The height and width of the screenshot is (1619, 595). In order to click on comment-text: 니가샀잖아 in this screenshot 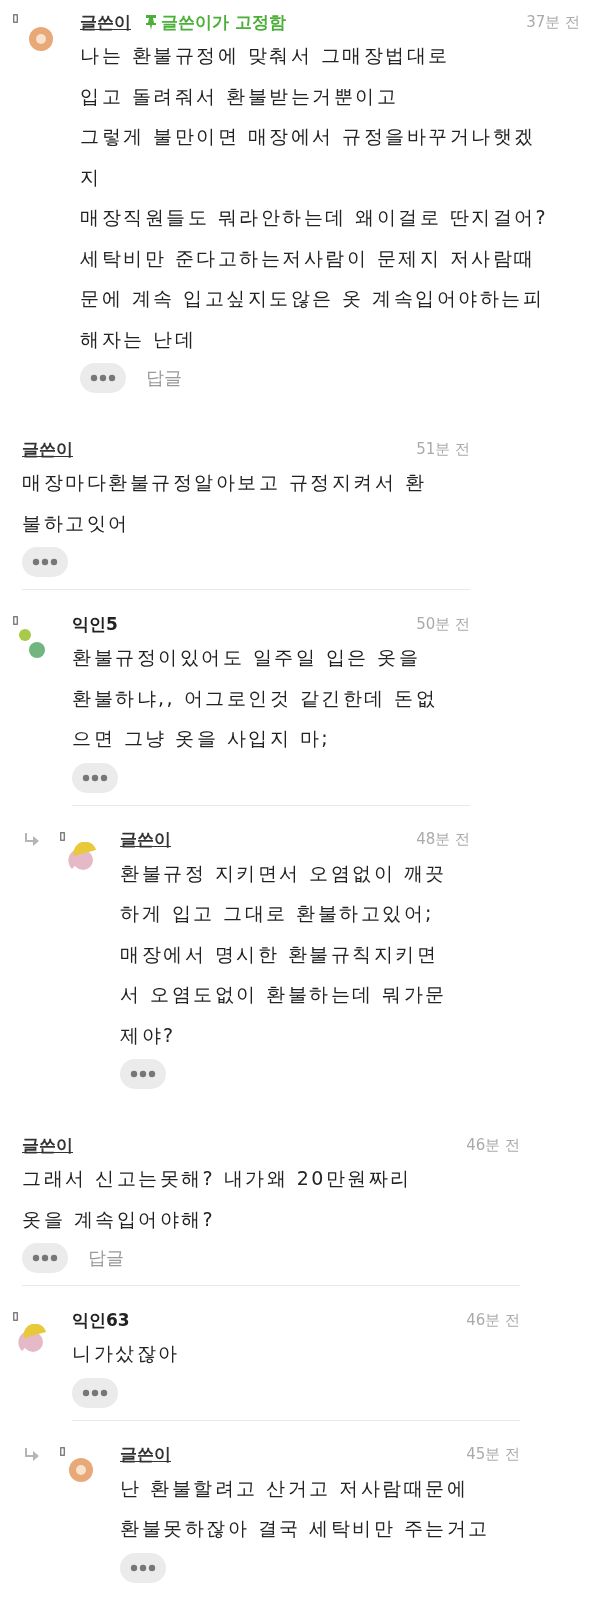, I will do `click(126, 1353)`.